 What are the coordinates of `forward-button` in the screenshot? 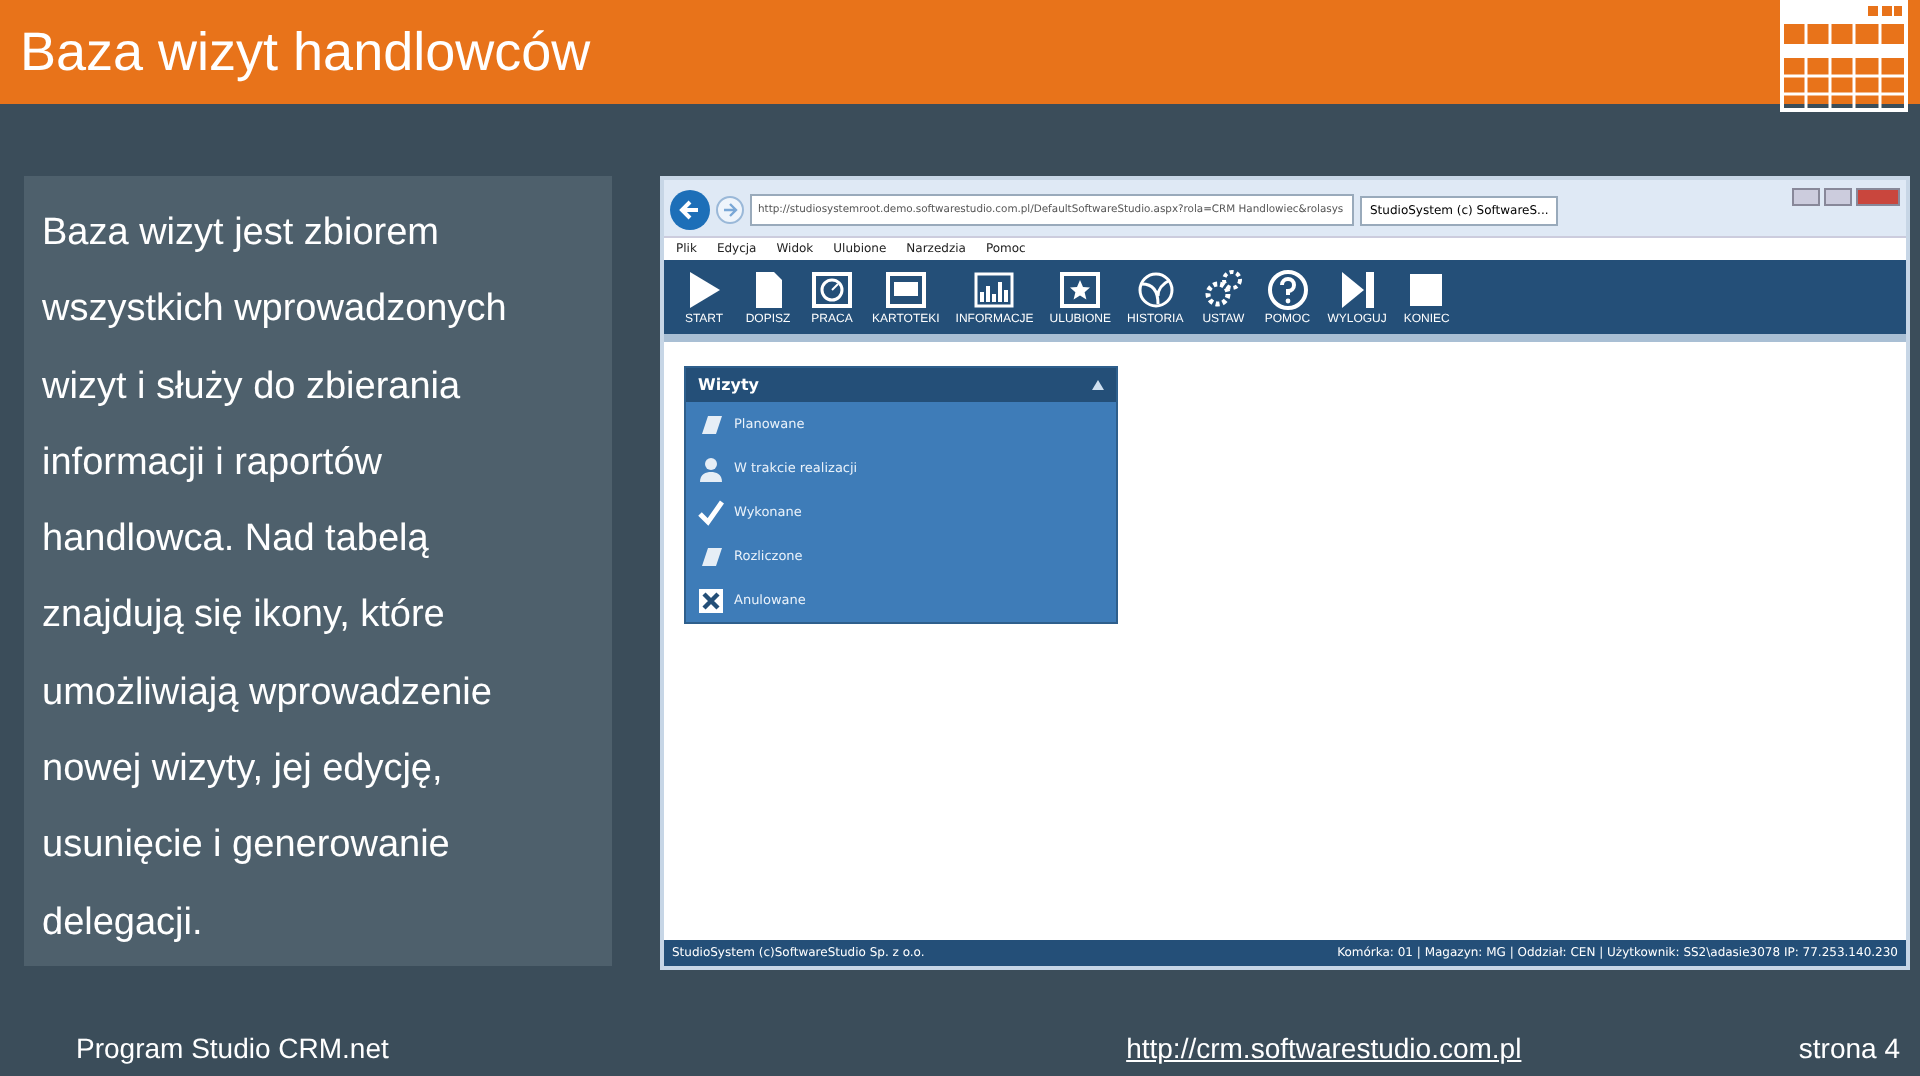 It's located at (730, 210).